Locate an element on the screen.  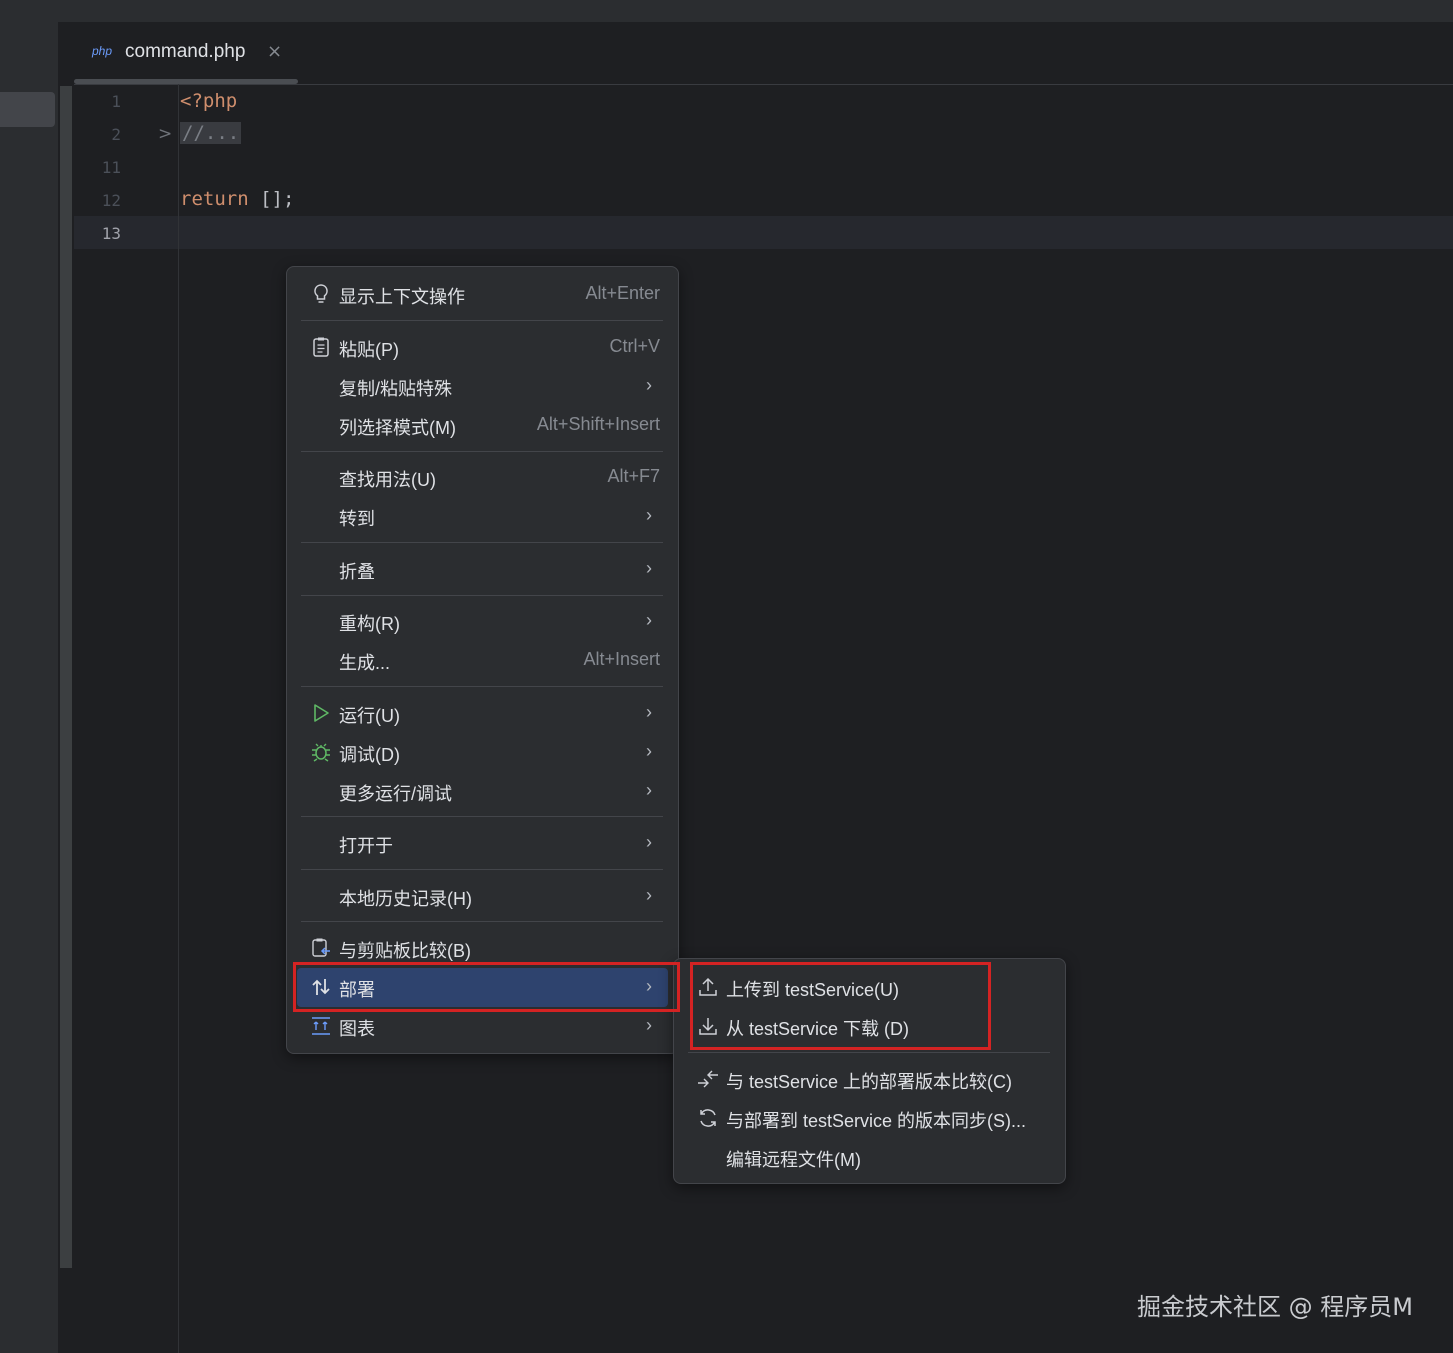
compare-icon is located at coordinates (708, 1079).